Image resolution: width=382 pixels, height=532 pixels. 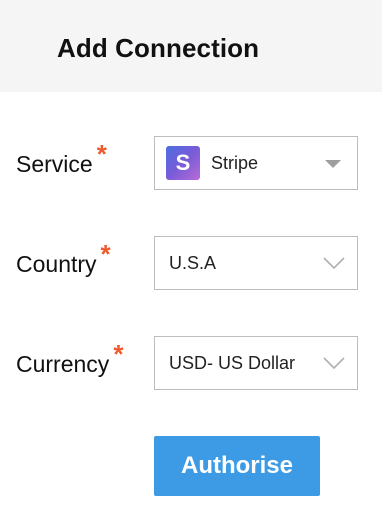 I want to click on currency-select: USD- US Dollar, so click(x=256, y=363).